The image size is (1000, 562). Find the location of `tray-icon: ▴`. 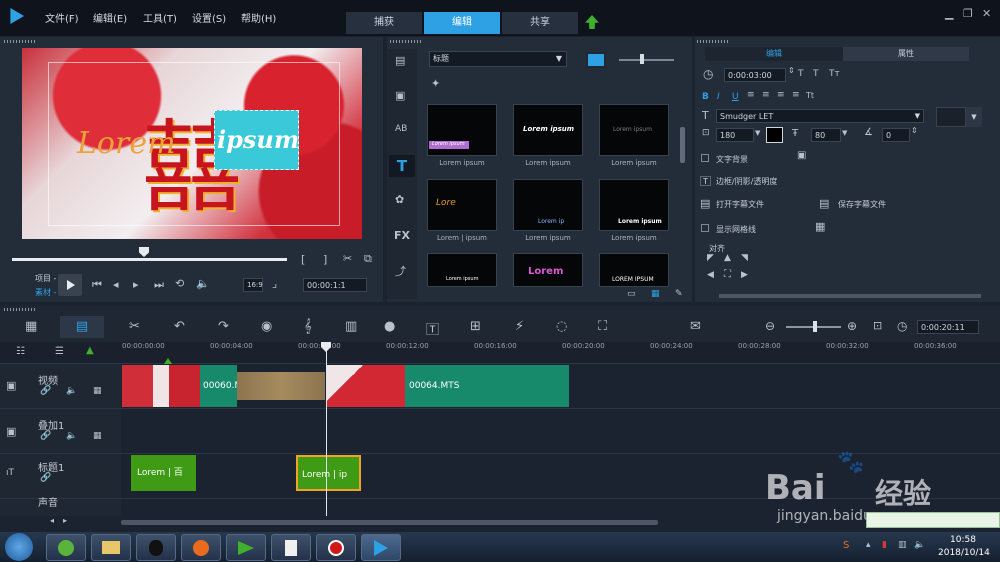

tray-icon: ▴ is located at coordinates (868, 545).